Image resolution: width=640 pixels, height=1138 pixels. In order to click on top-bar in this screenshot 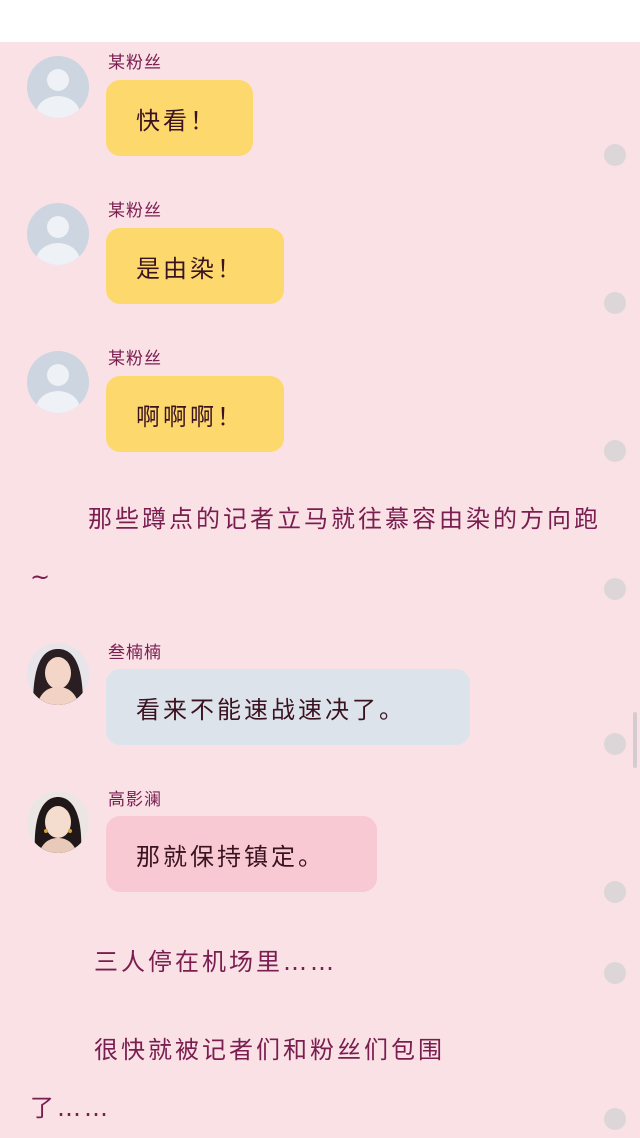, I will do `click(320, 21)`.